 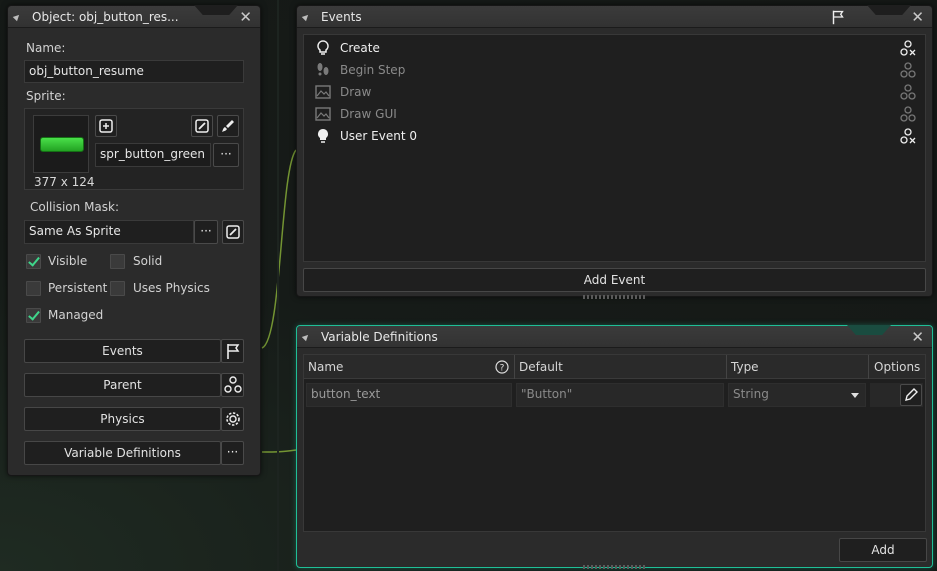 What do you see at coordinates (122, 453) in the screenshot?
I see `variable-definitions-button: Variable Definitions` at bounding box center [122, 453].